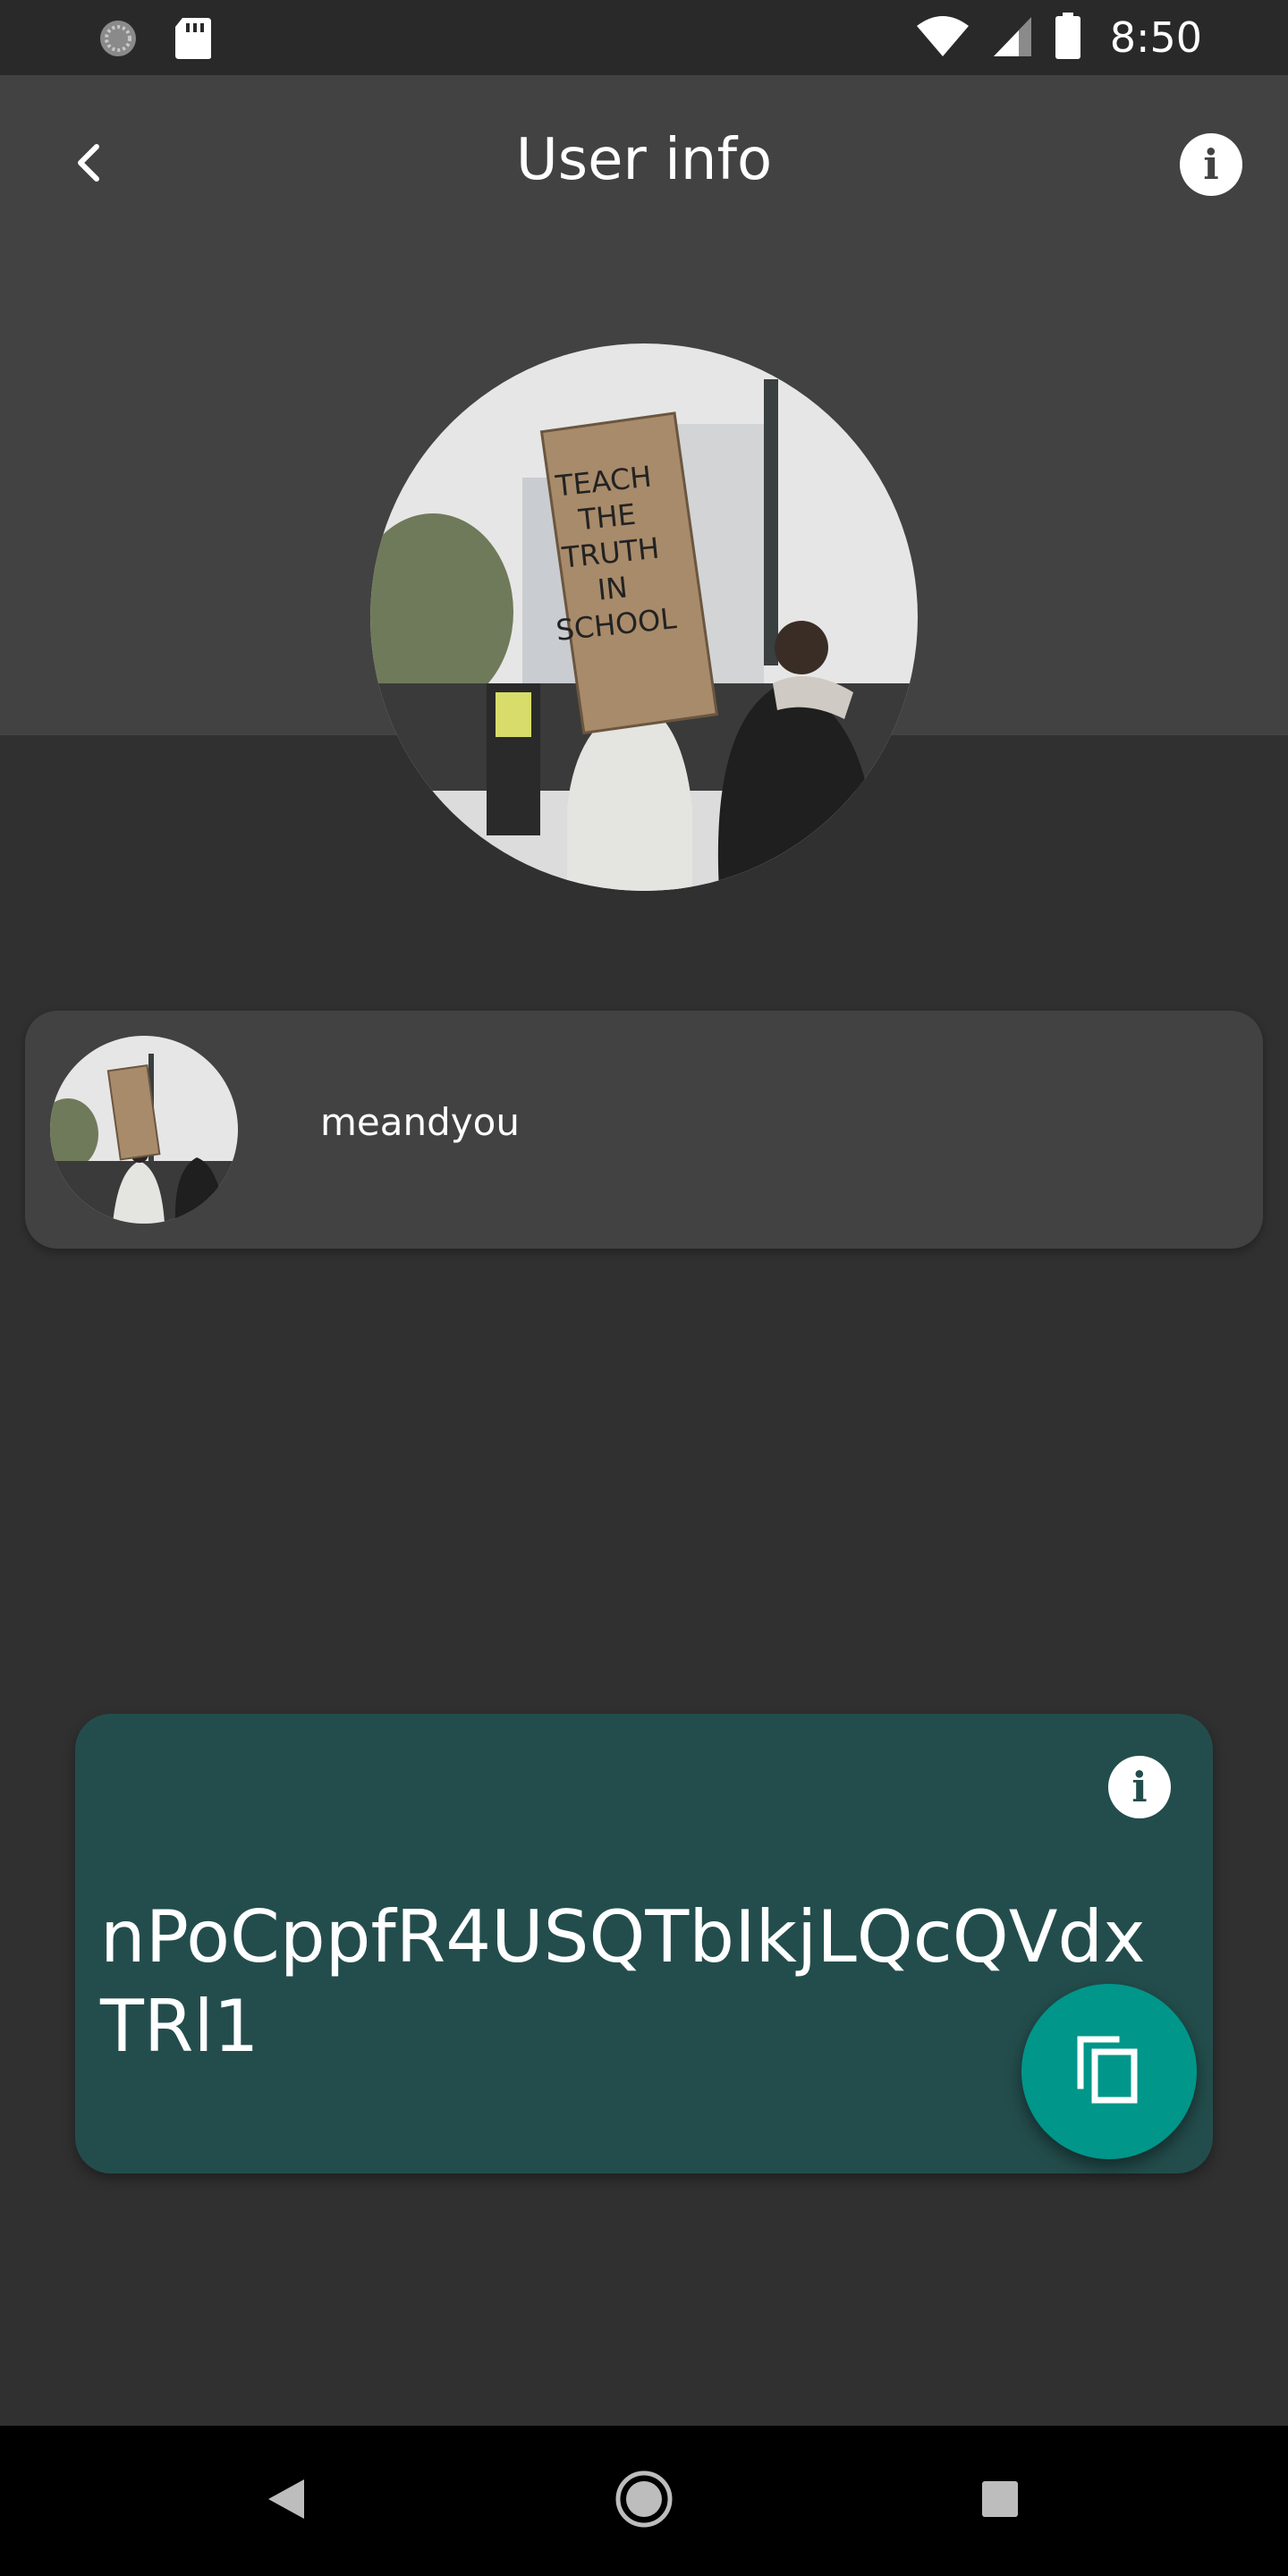 The width and height of the screenshot is (1288, 2576). Describe the element at coordinates (155, 40) in the screenshot. I see `status-left-icons` at that location.